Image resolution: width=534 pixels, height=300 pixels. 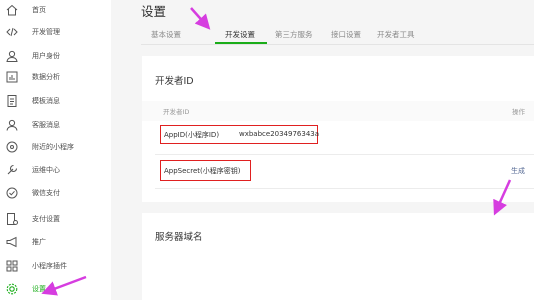 What do you see at coordinates (518, 171) in the screenshot?
I see `generate-secret-link: 生成` at bounding box center [518, 171].